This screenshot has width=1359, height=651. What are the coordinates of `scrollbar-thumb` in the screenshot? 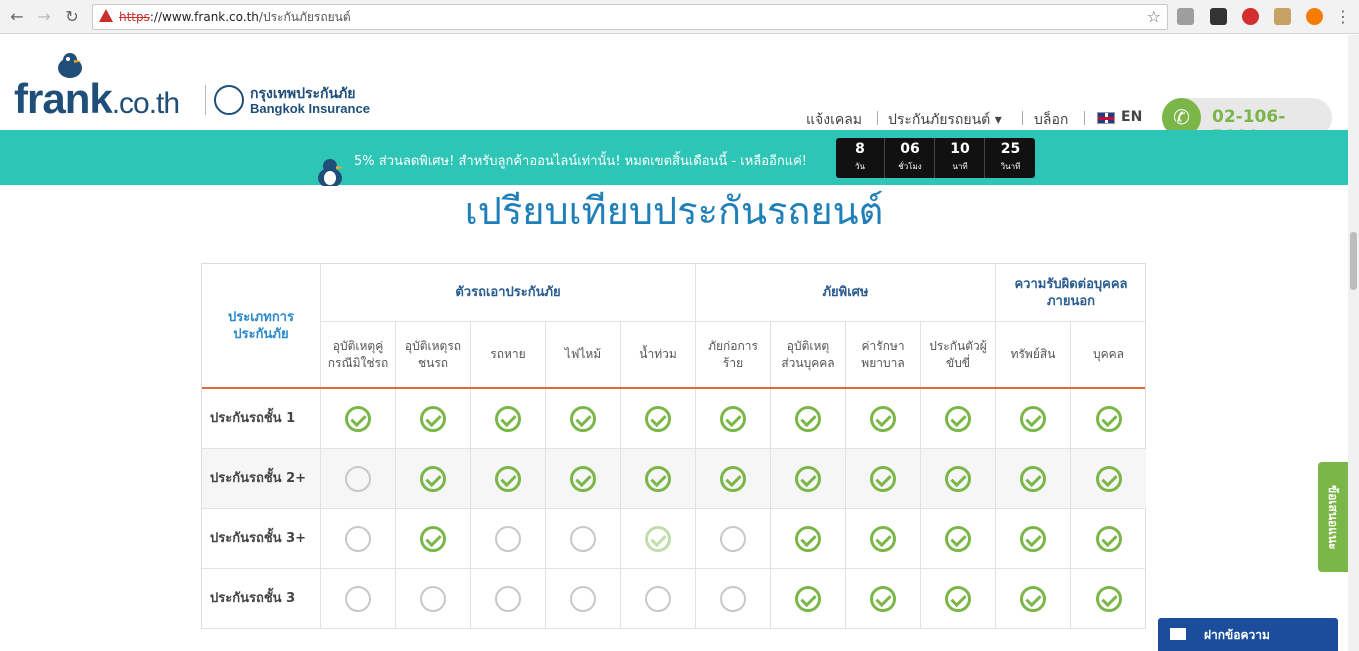 It's located at (1353, 261).